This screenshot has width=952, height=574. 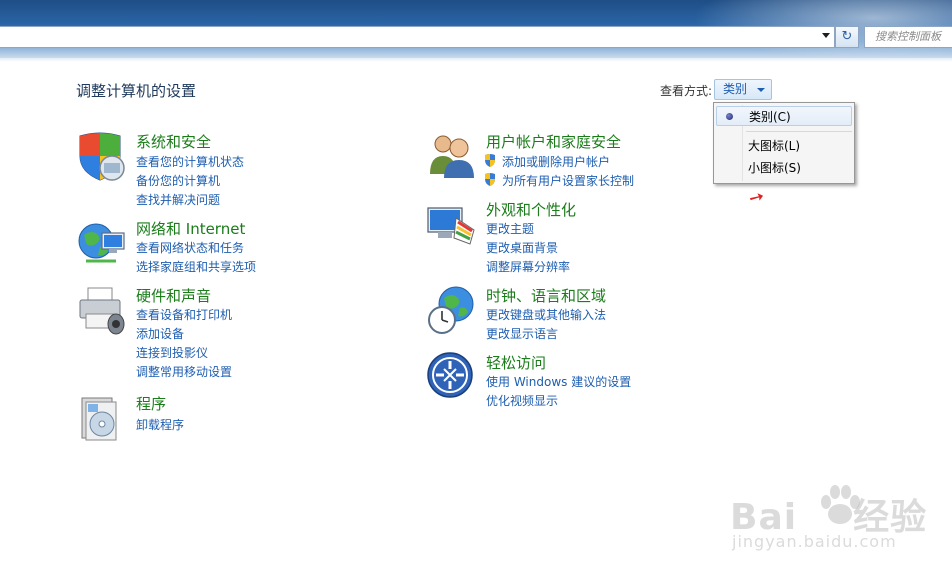 I want to click on category-title: 硬件和声音, so click(x=173, y=295).